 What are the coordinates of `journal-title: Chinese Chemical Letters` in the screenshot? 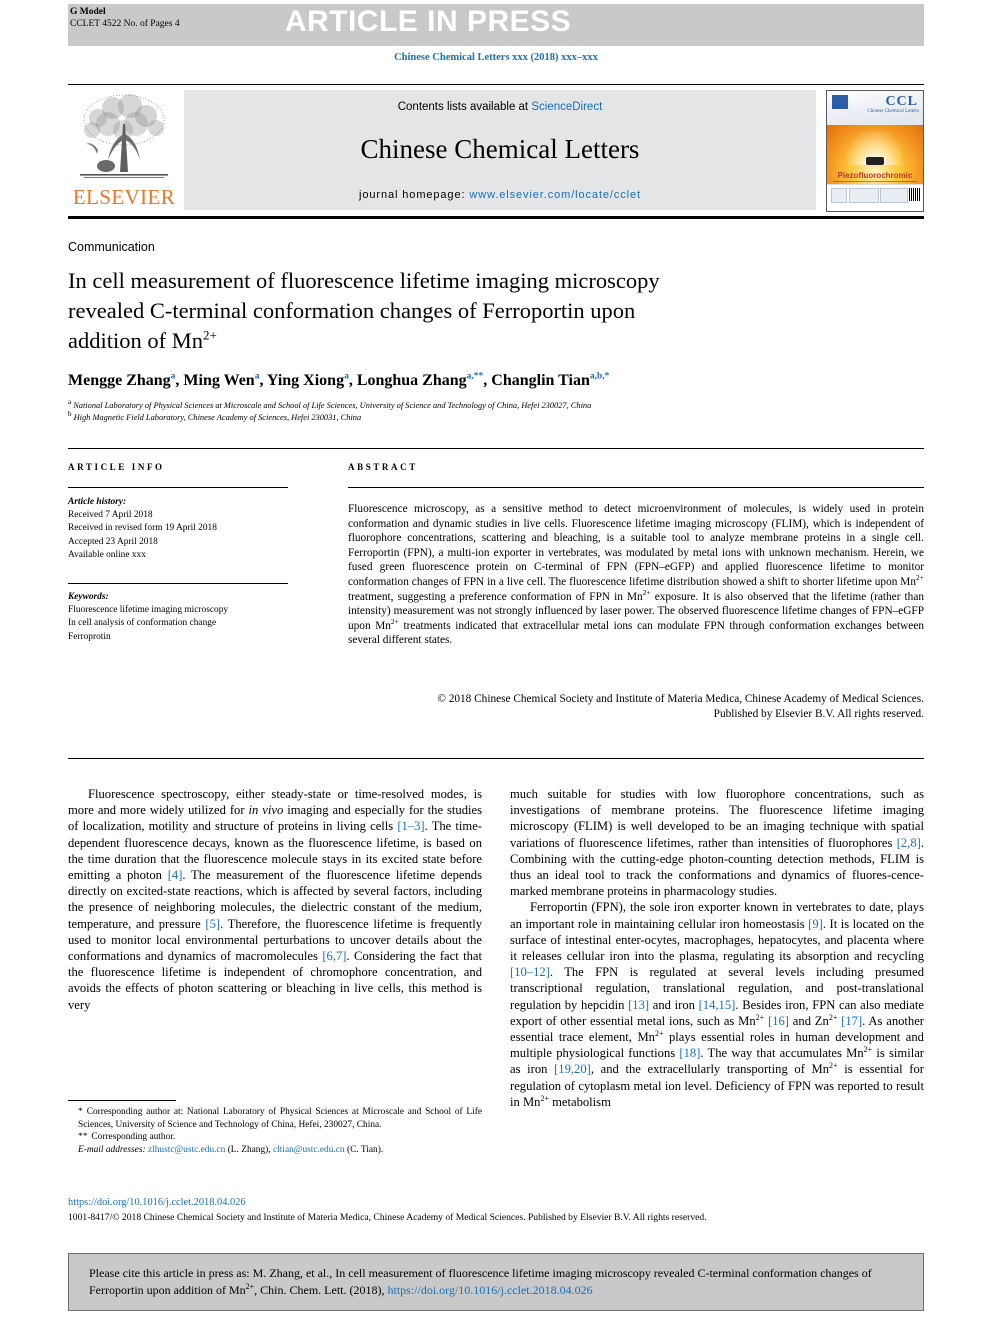 It's located at (500, 149).